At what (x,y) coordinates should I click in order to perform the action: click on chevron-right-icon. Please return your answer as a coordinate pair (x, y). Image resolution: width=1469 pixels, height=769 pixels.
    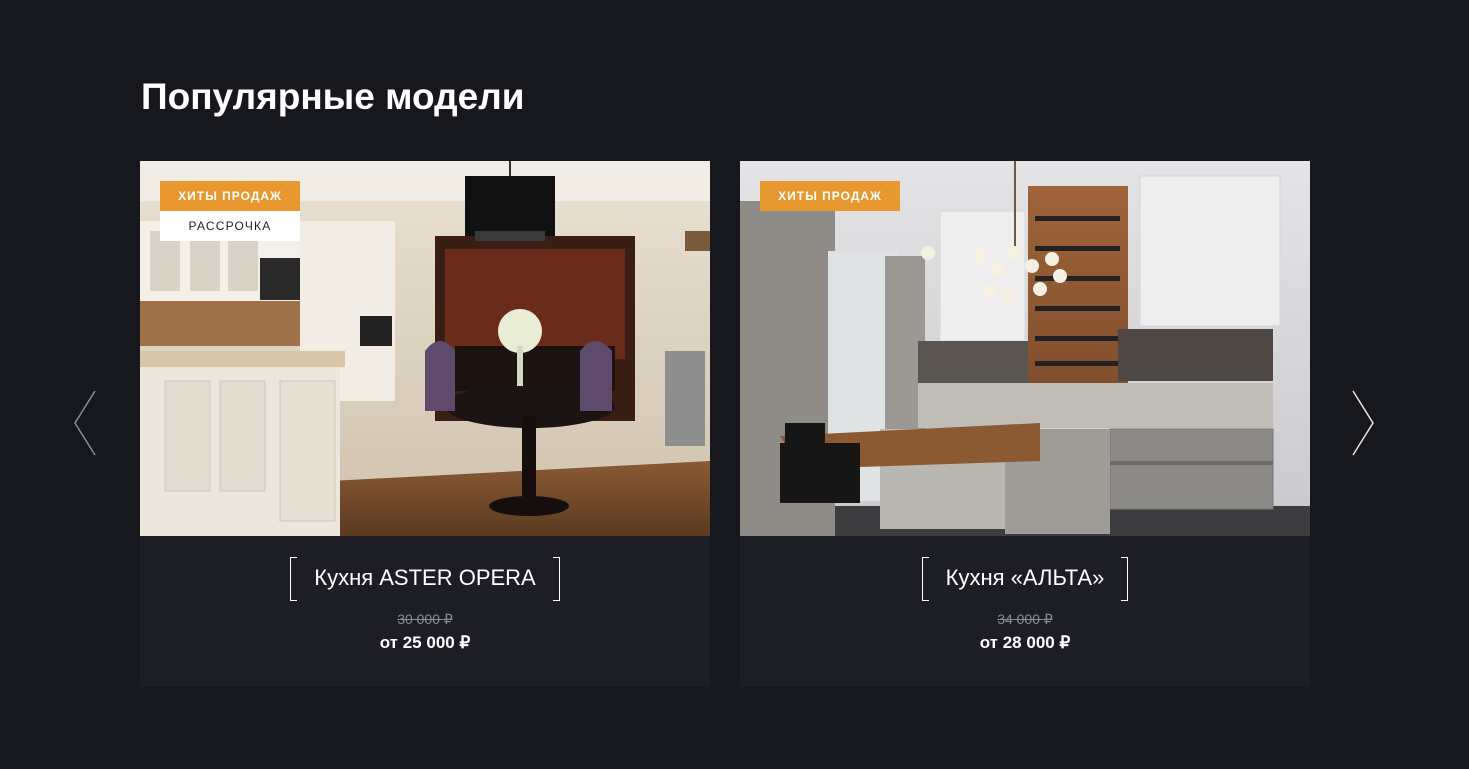
    Looking at the image, I should click on (1363, 423).